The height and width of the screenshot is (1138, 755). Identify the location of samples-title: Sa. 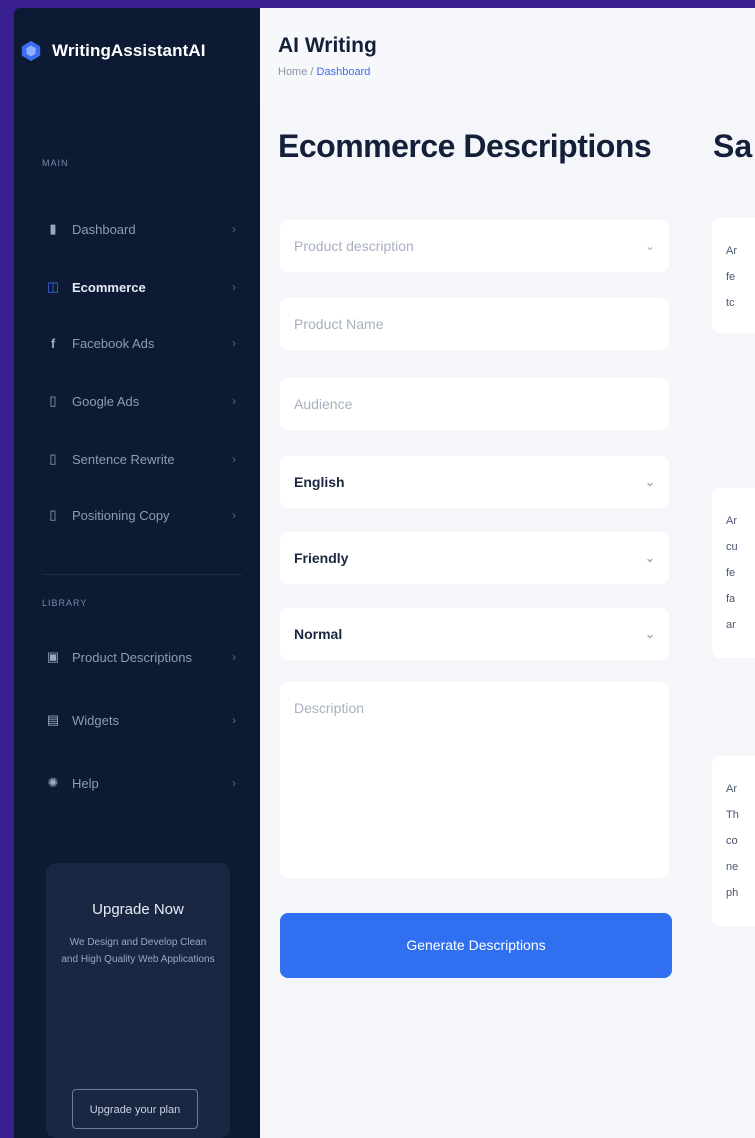
(733, 146).